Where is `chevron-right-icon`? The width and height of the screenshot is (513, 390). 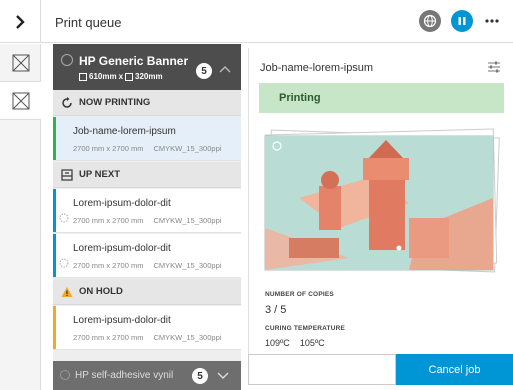 chevron-right-icon is located at coordinates (20, 21).